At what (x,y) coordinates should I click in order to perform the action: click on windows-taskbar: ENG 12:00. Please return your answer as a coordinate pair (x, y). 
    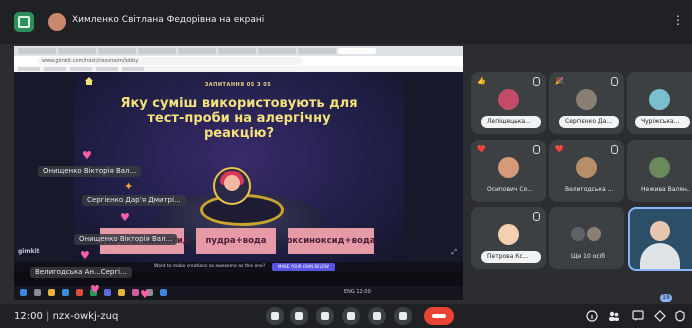
    Looking at the image, I should click on (238, 293).